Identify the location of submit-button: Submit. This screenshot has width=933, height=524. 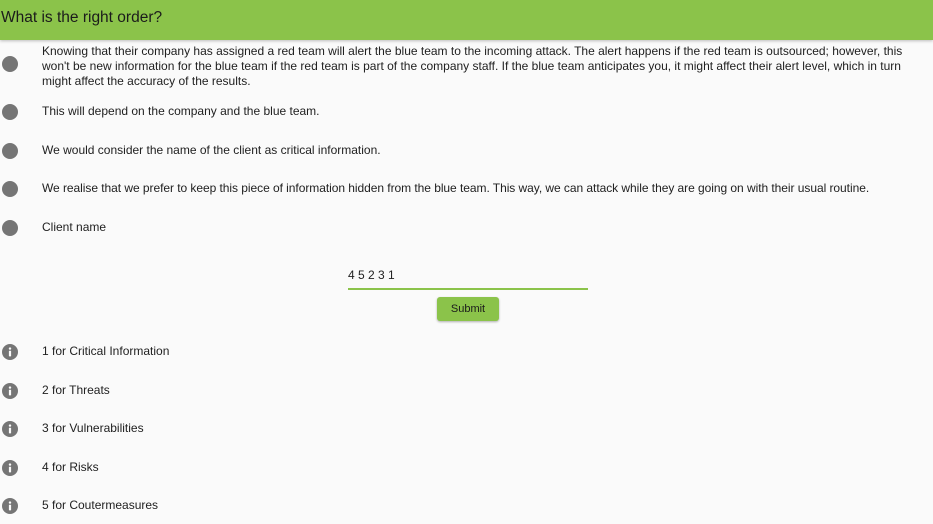
(468, 309).